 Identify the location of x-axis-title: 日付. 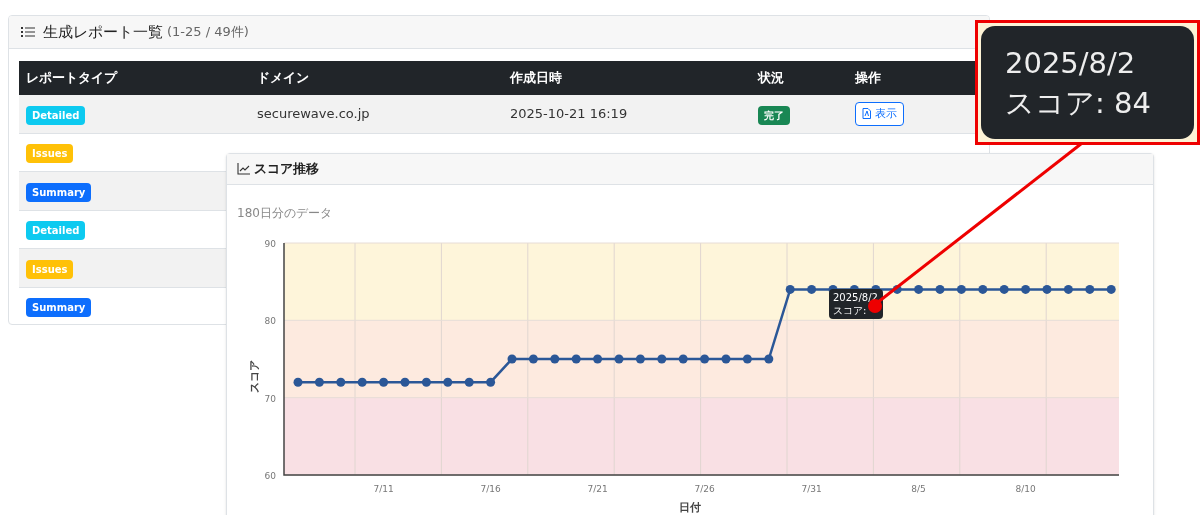
(690, 507).